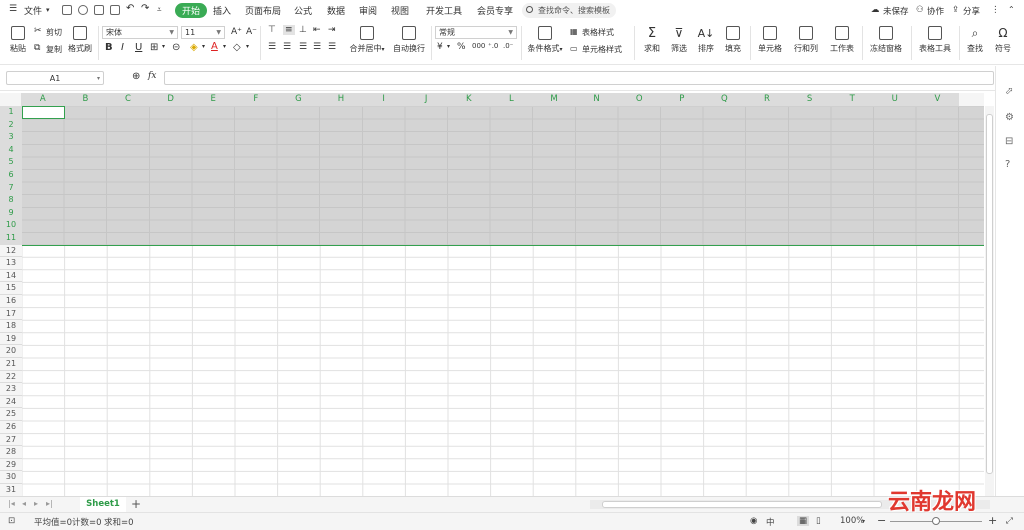 Image resolution: width=1024 pixels, height=530 pixels. What do you see at coordinates (895, 99) in the screenshot?
I see `column-header-u: U` at bounding box center [895, 99].